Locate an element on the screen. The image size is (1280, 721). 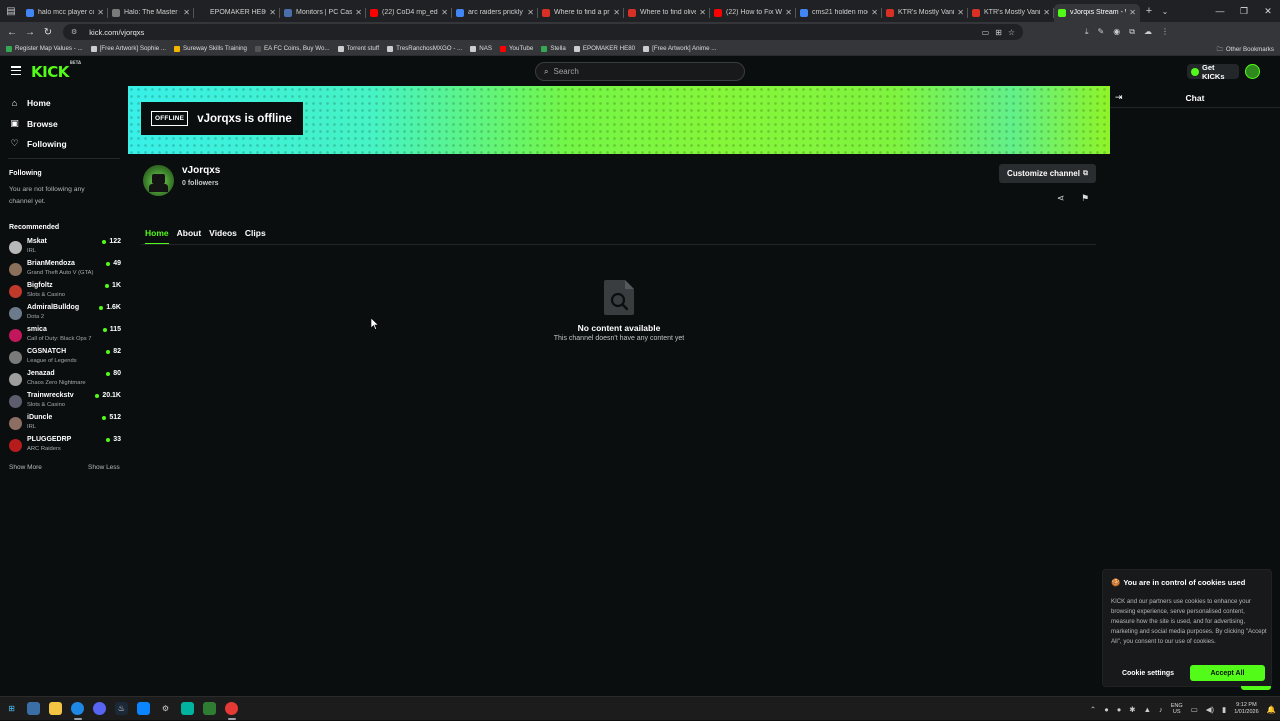
microphone-icon: ♪ is located at coordinates (1161, 709).